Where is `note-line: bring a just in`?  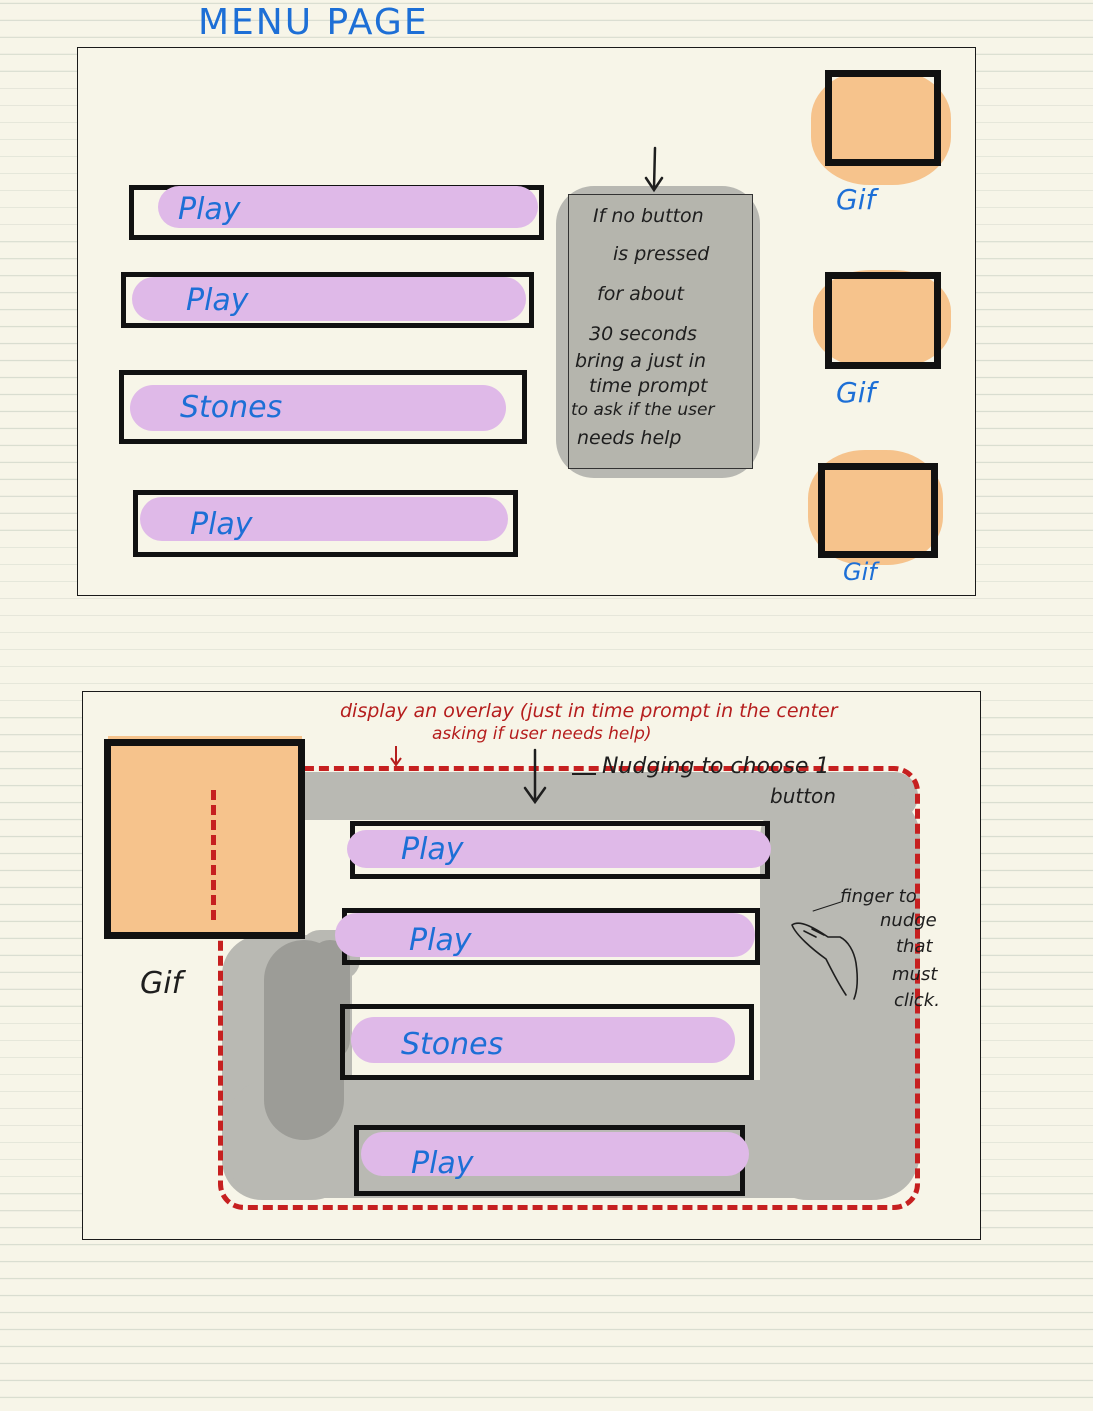 note-line: bring a just in is located at coordinates (641, 361).